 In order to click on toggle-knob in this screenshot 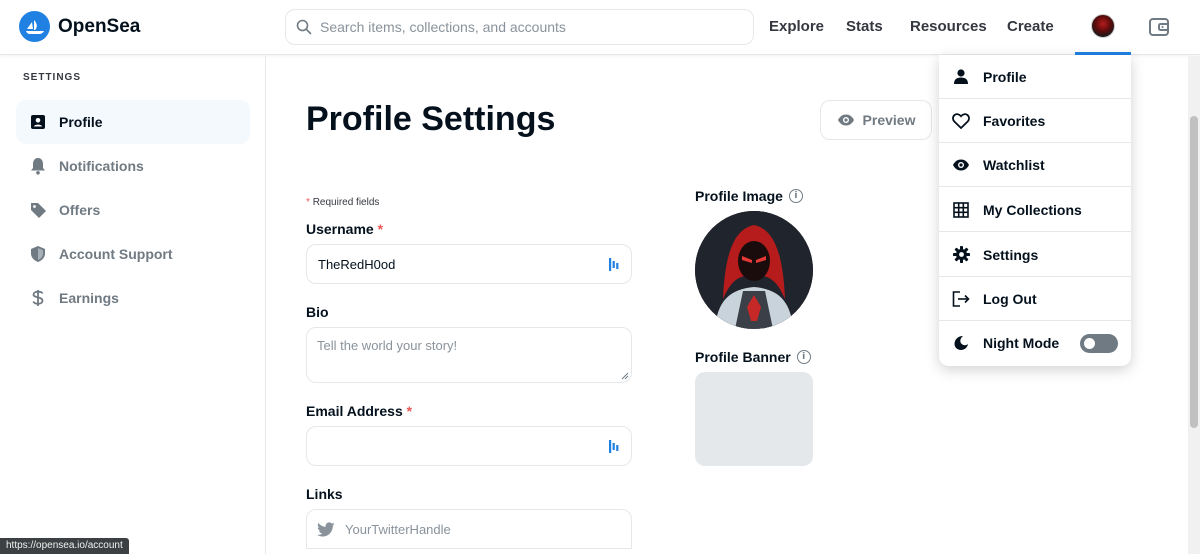, I will do `click(1089, 343)`.